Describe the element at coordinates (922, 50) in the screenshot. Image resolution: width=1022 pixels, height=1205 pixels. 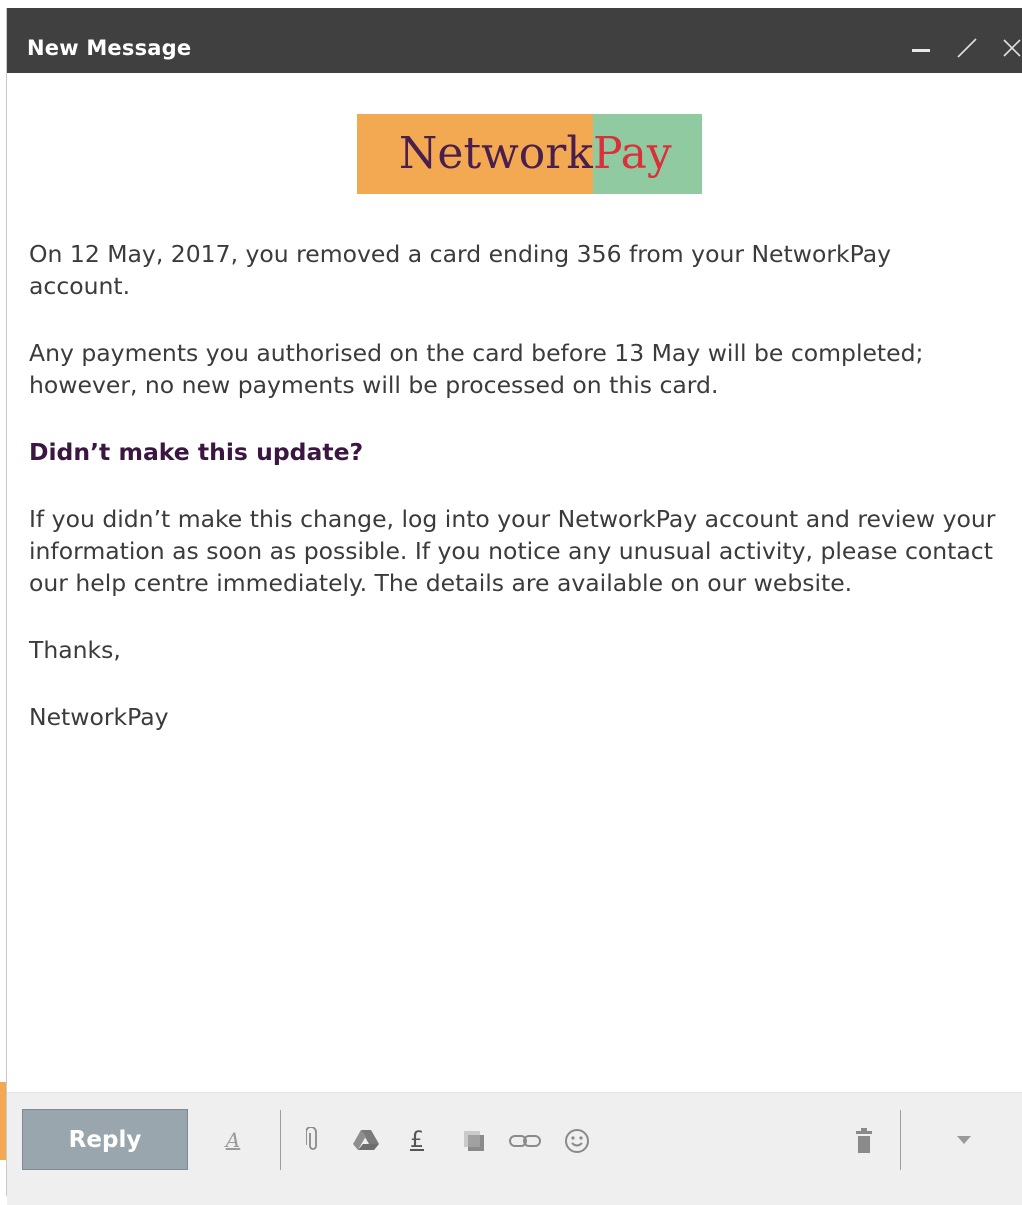
I see `minimize-icon` at that location.